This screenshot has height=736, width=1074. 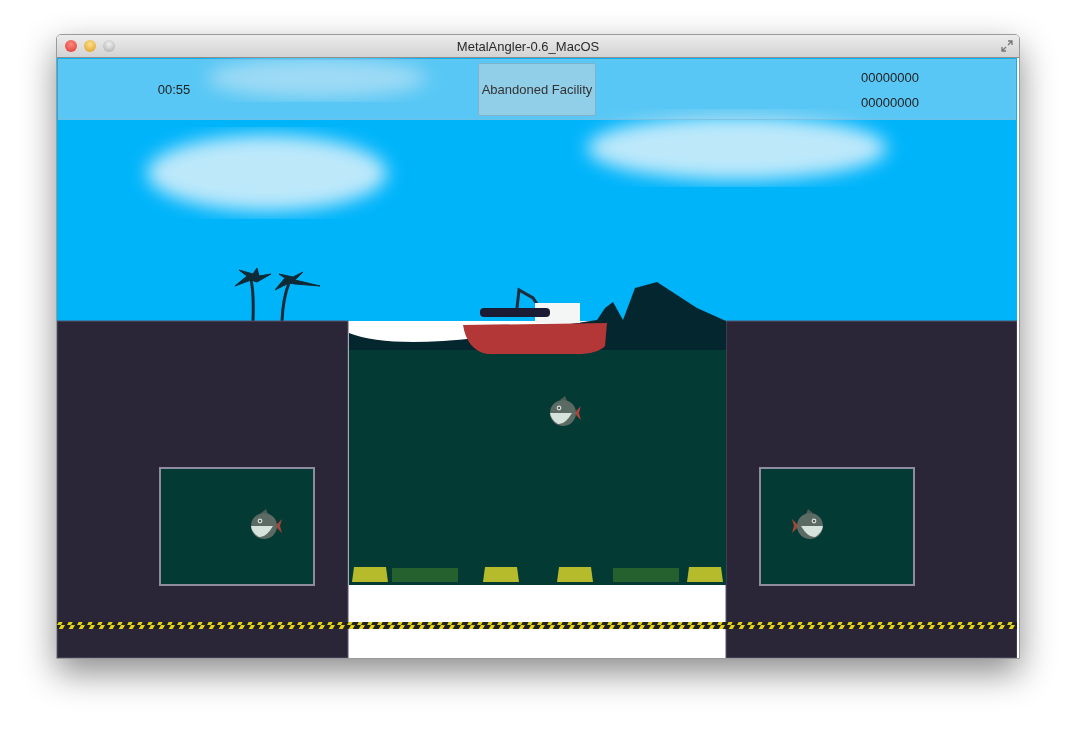 I want to click on zoom-button, so click(x=109, y=46).